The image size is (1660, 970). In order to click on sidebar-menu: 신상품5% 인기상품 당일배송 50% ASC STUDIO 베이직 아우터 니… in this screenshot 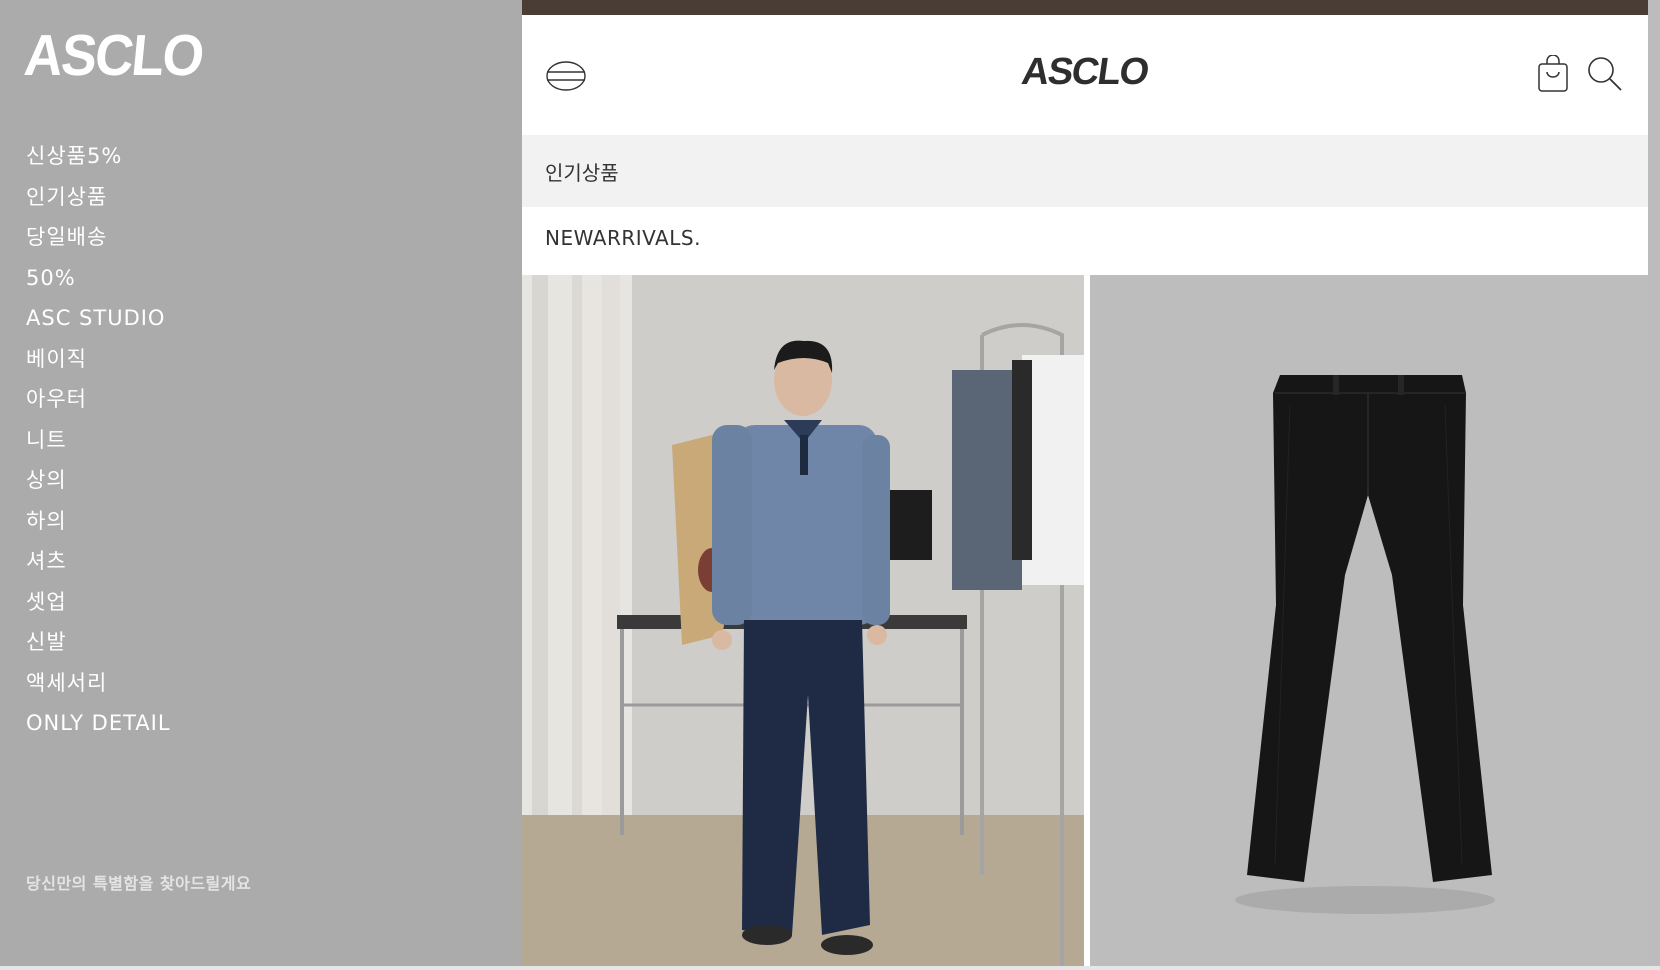, I will do `click(98, 440)`.